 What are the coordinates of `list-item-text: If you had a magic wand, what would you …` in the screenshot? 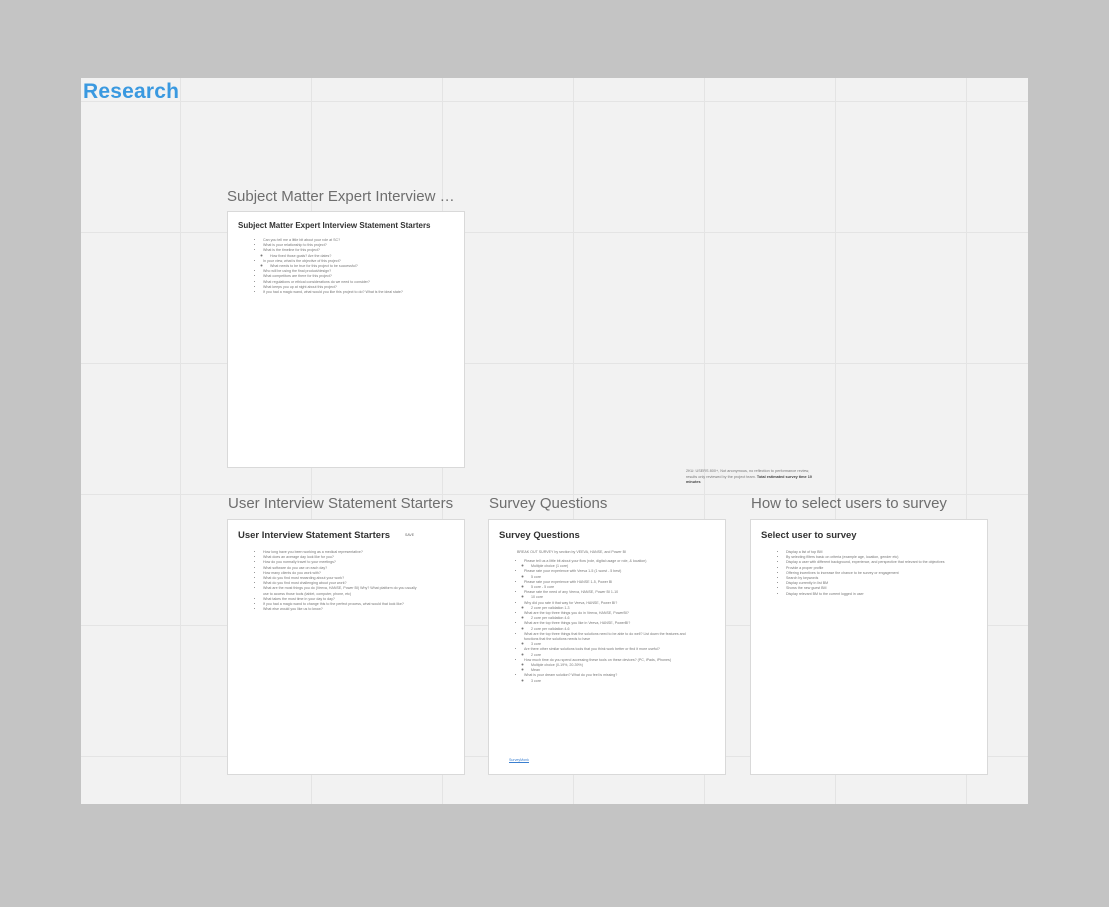 It's located at (333, 292).